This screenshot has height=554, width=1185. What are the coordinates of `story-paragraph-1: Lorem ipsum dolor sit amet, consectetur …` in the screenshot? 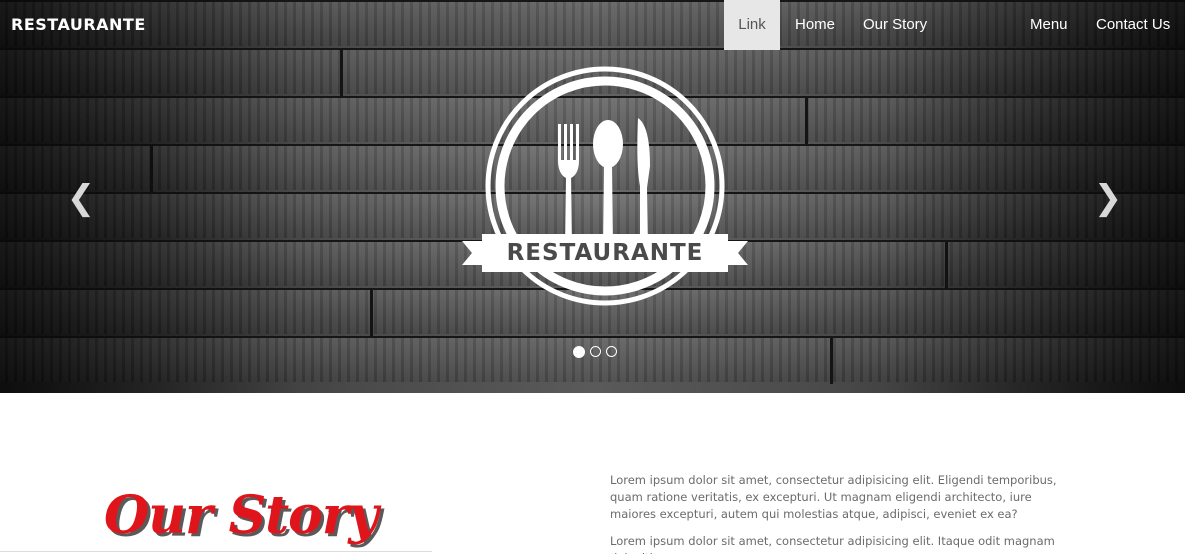 It's located at (833, 497).